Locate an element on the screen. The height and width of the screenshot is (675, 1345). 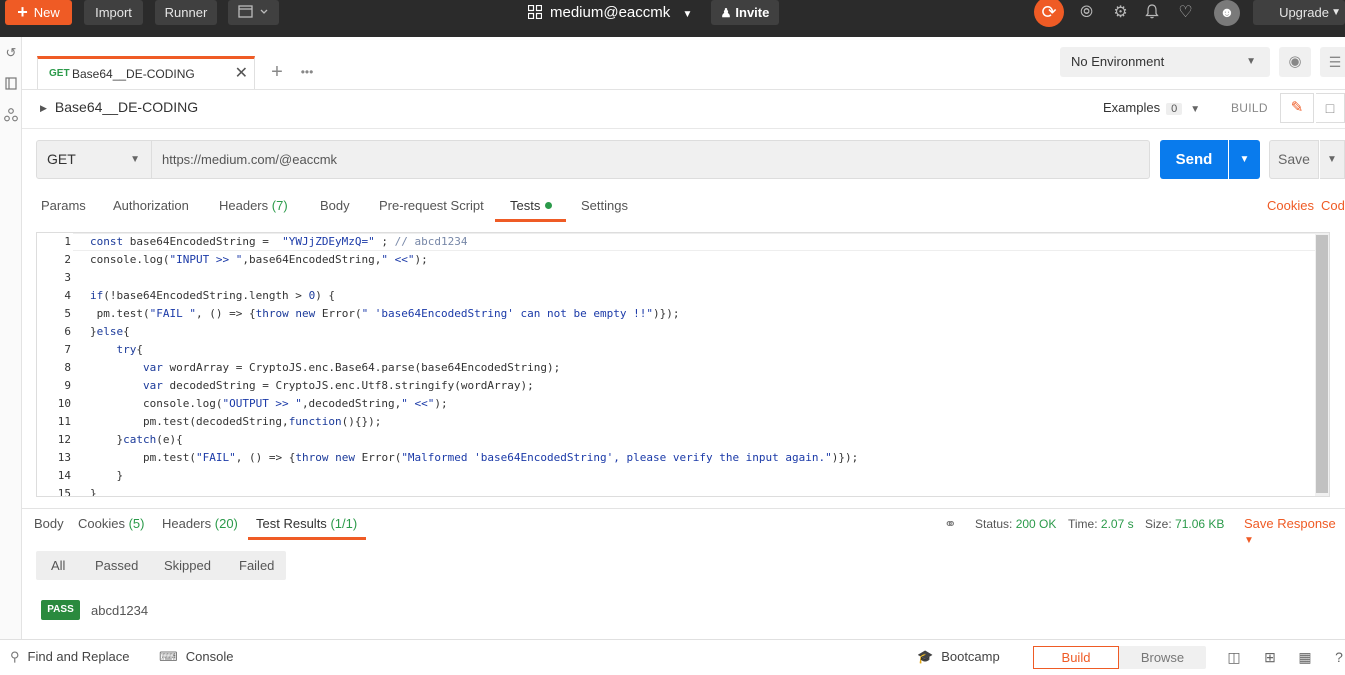
close-icon: ✕ is located at coordinates (241, 73).